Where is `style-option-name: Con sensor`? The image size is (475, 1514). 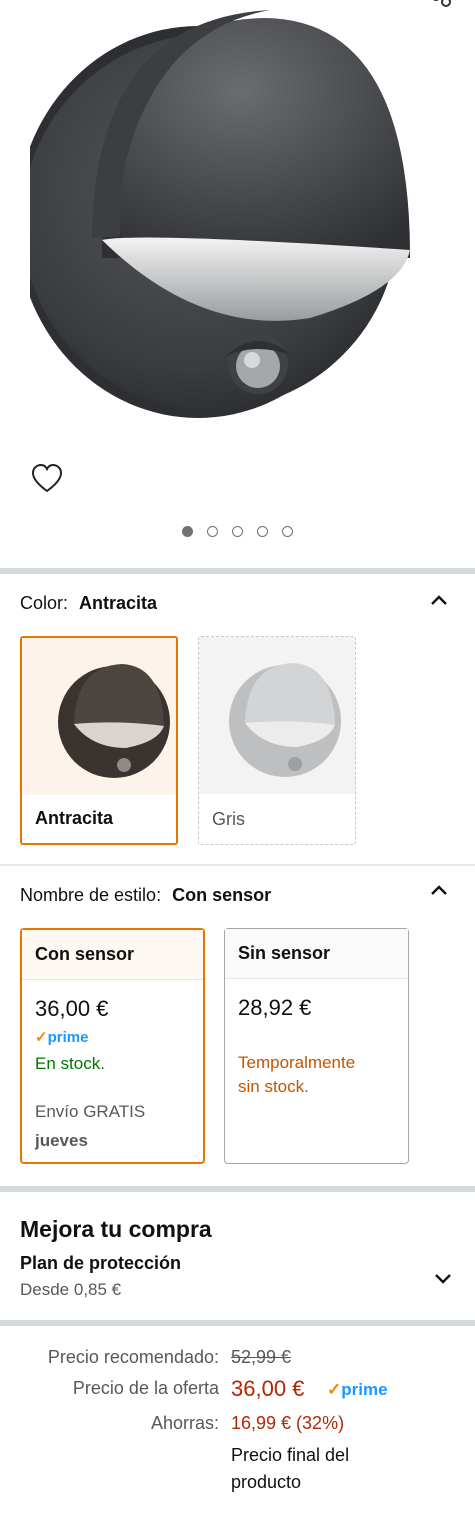
style-option-name: Con sensor is located at coordinates (112, 955).